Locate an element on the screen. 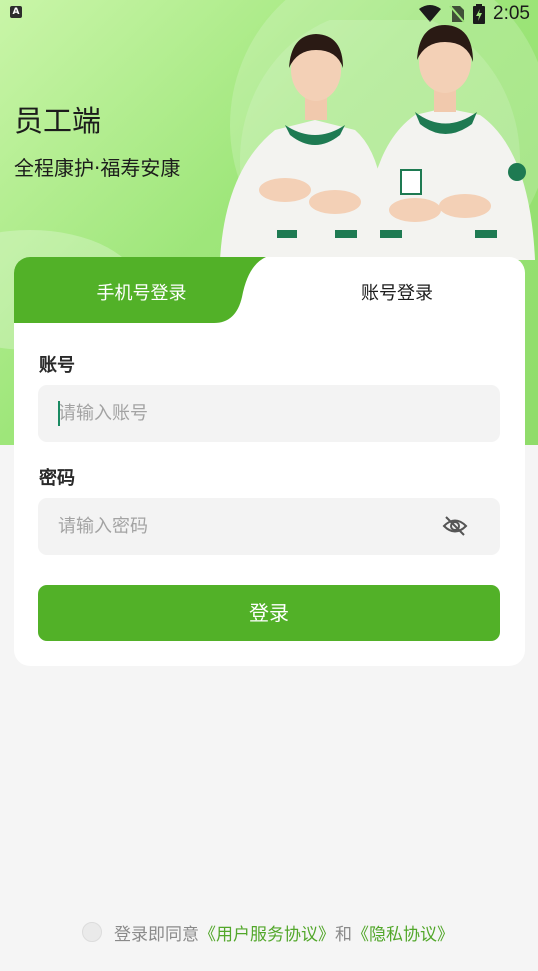  page-title: 员工端 is located at coordinates (58, 121).